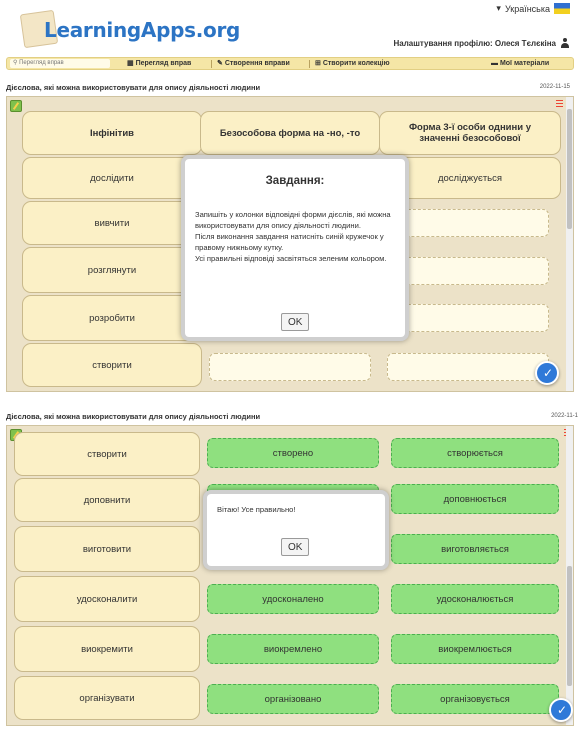 This screenshot has height=729, width=580. I want to click on infinitive-card: виокремити, so click(107, 649).